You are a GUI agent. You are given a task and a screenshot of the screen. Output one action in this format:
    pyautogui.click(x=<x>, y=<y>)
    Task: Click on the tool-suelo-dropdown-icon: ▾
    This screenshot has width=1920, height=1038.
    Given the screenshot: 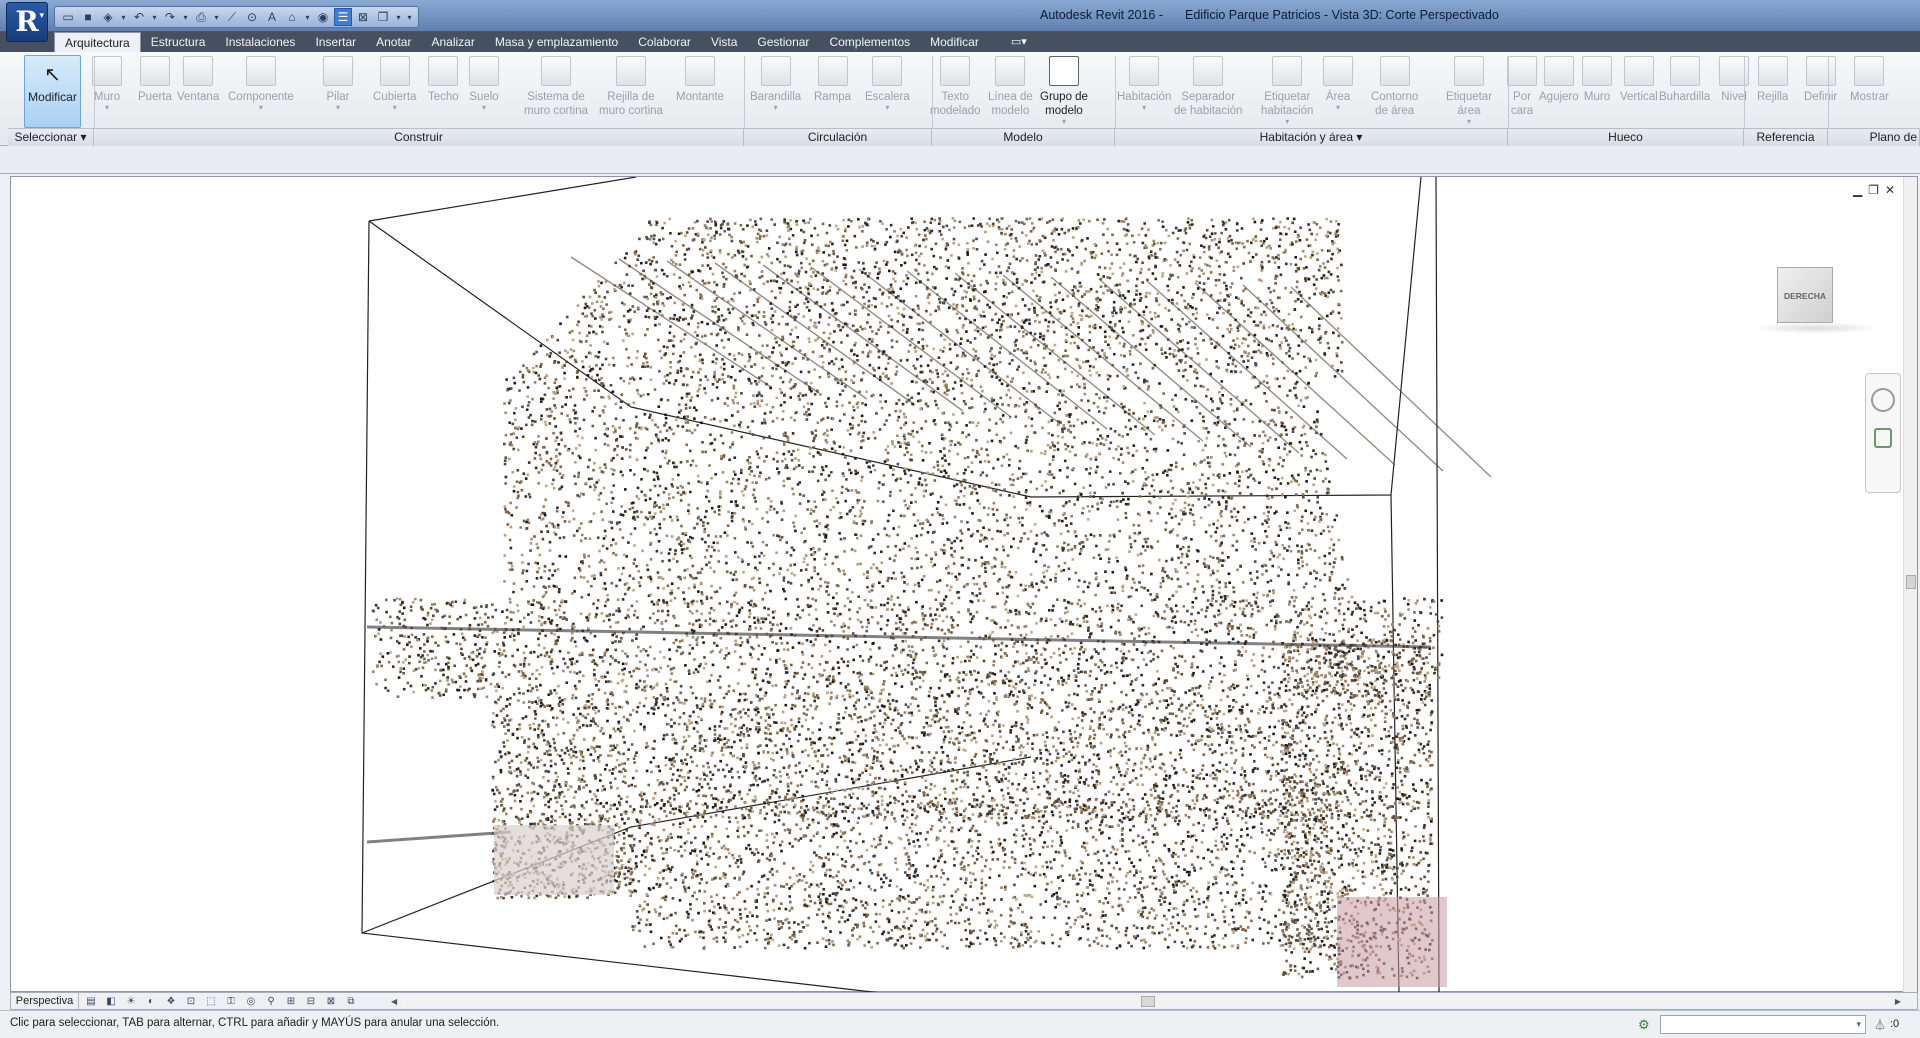 What is the action you would take?
    pyautogui.click(x=484, y=108)
    